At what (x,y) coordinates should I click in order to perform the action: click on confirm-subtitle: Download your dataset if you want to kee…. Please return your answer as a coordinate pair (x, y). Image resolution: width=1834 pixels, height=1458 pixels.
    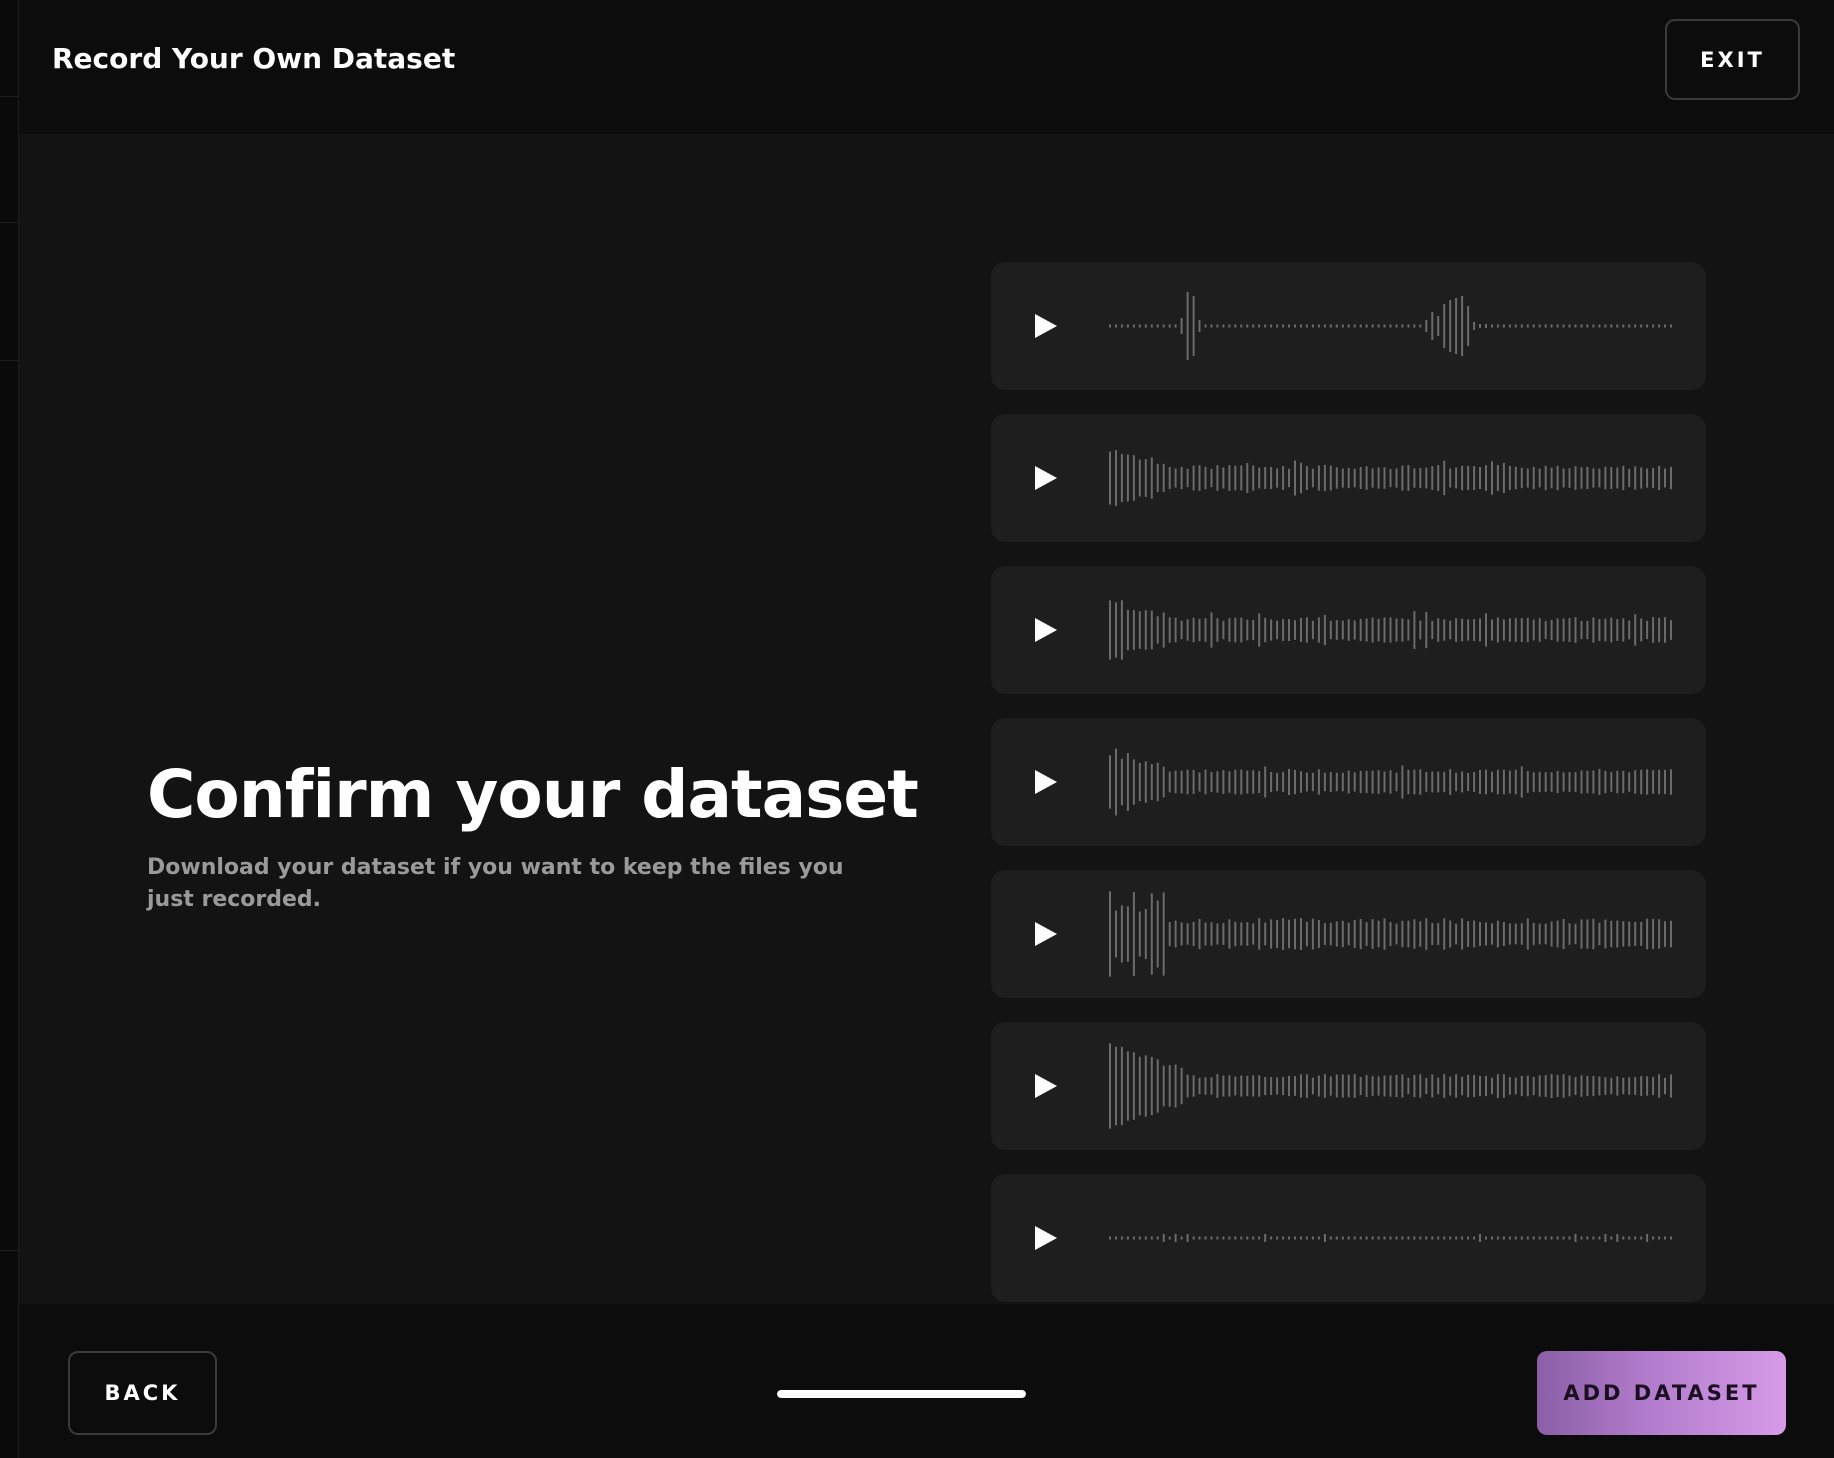
    Looking at the image, I should click on (495, 883).